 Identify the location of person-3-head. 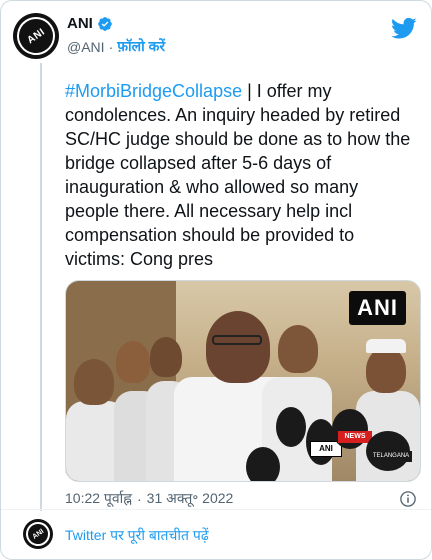
(166, 357).